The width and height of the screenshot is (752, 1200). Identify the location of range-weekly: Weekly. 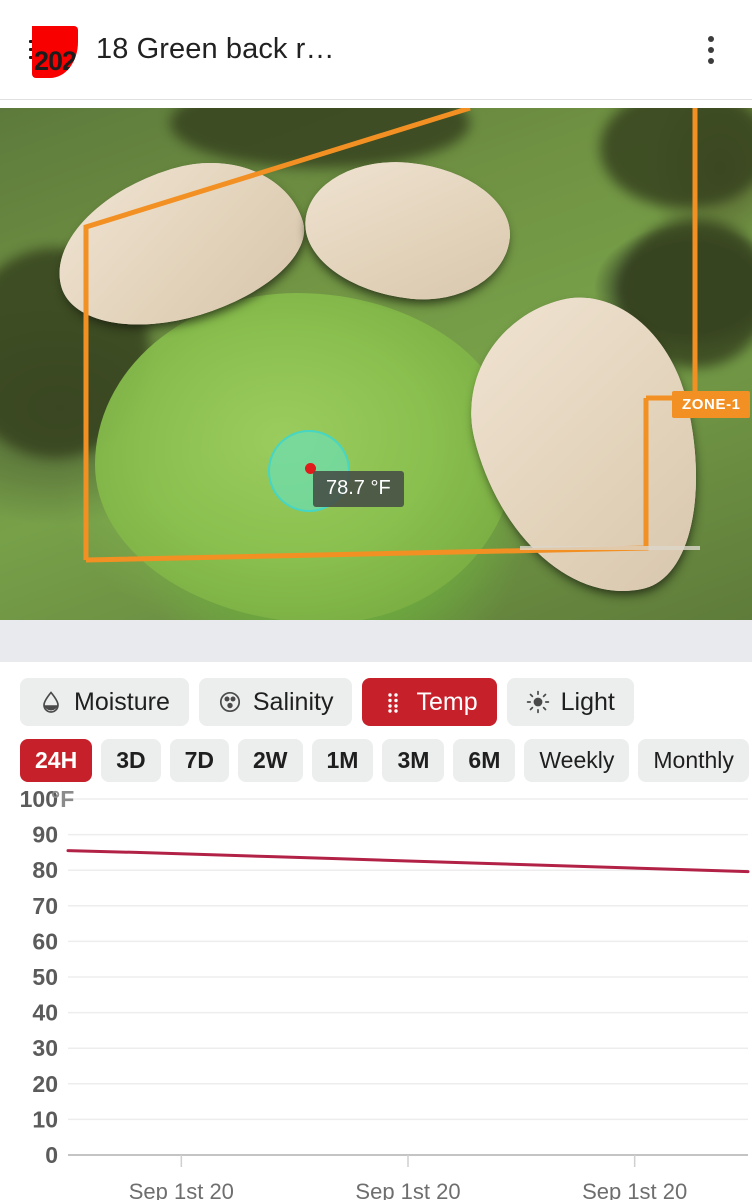
(577, 760).